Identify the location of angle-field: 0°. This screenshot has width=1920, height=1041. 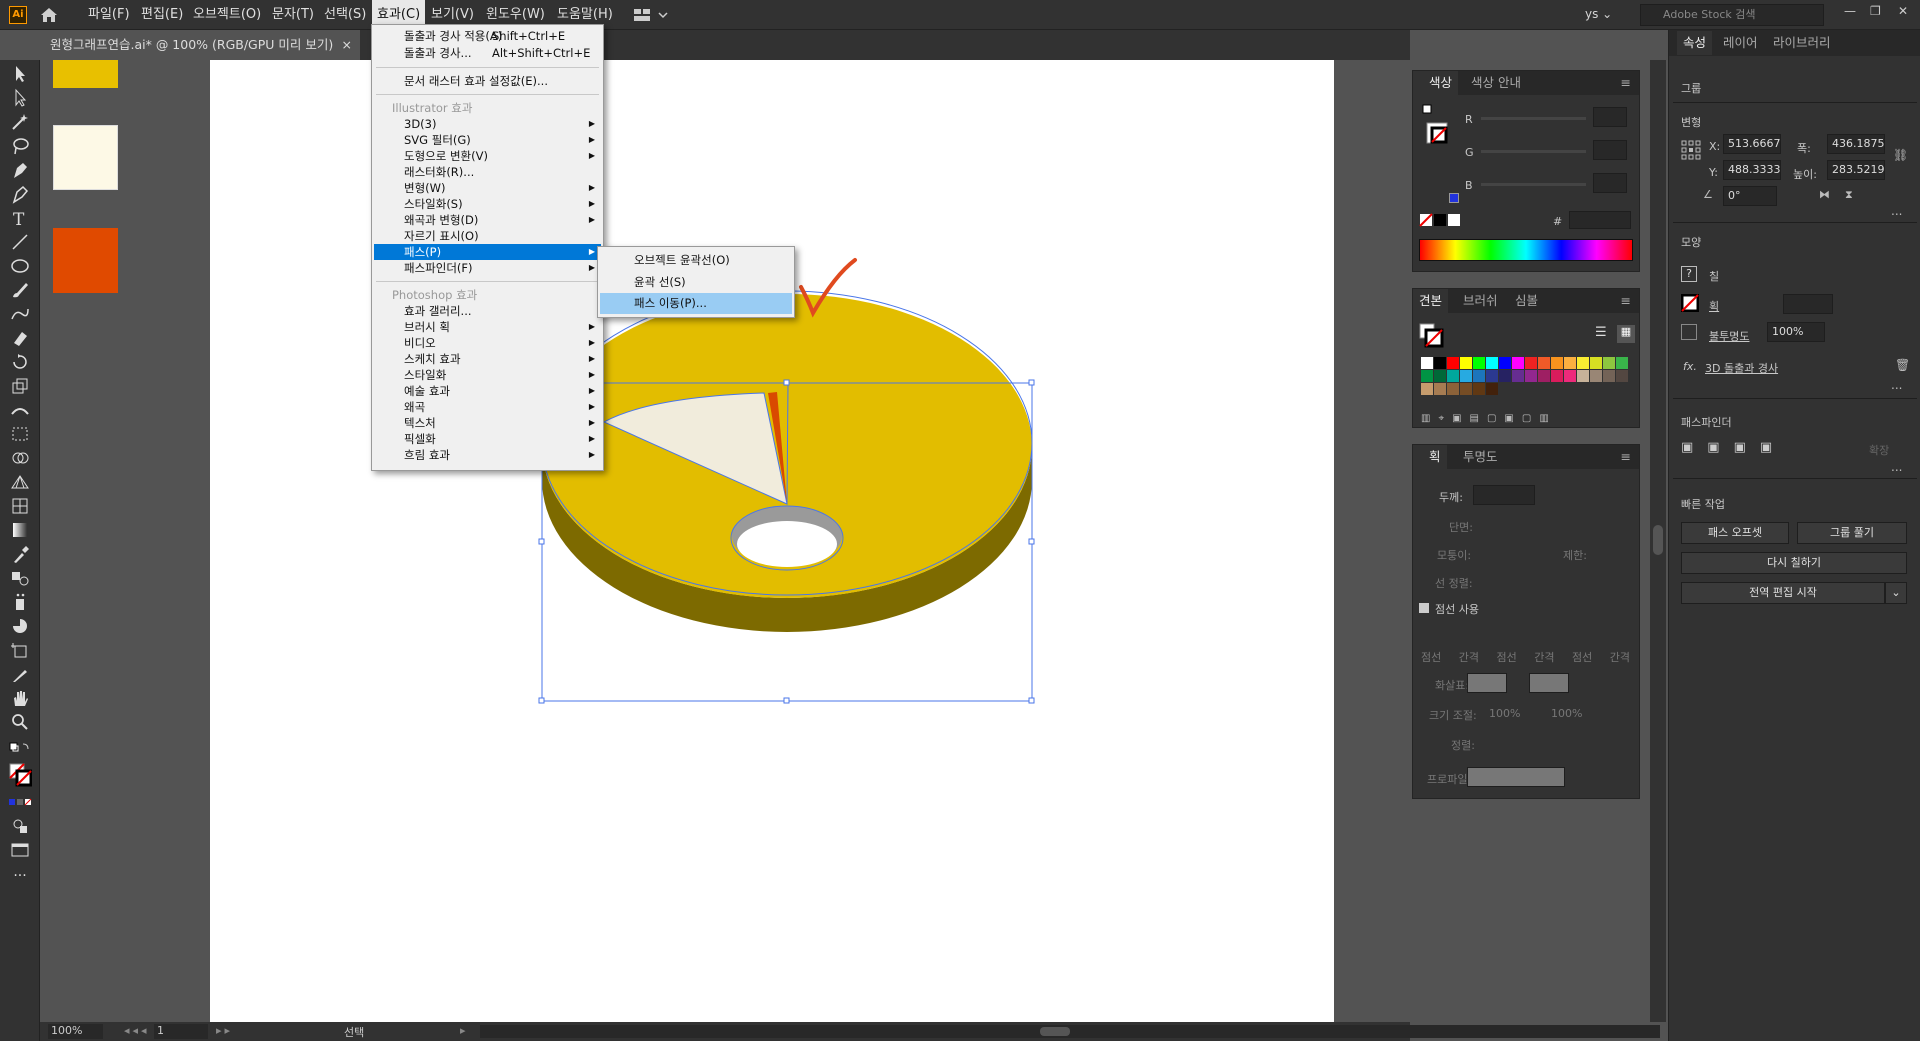
(1750, 196).